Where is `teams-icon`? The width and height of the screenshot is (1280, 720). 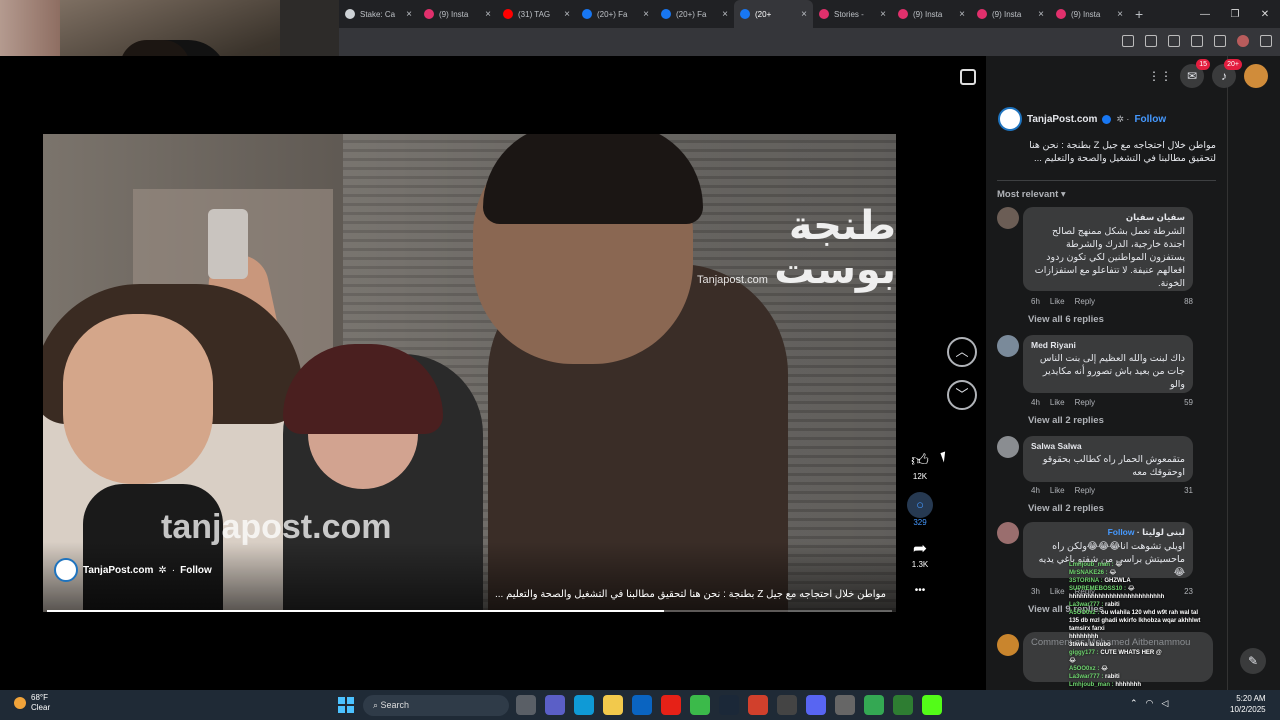 teams-icon is located at coordinates (555, 705).